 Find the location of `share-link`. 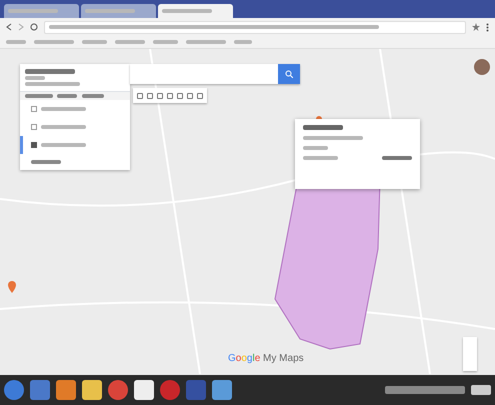

share-link is located at coordinates (67, 96).